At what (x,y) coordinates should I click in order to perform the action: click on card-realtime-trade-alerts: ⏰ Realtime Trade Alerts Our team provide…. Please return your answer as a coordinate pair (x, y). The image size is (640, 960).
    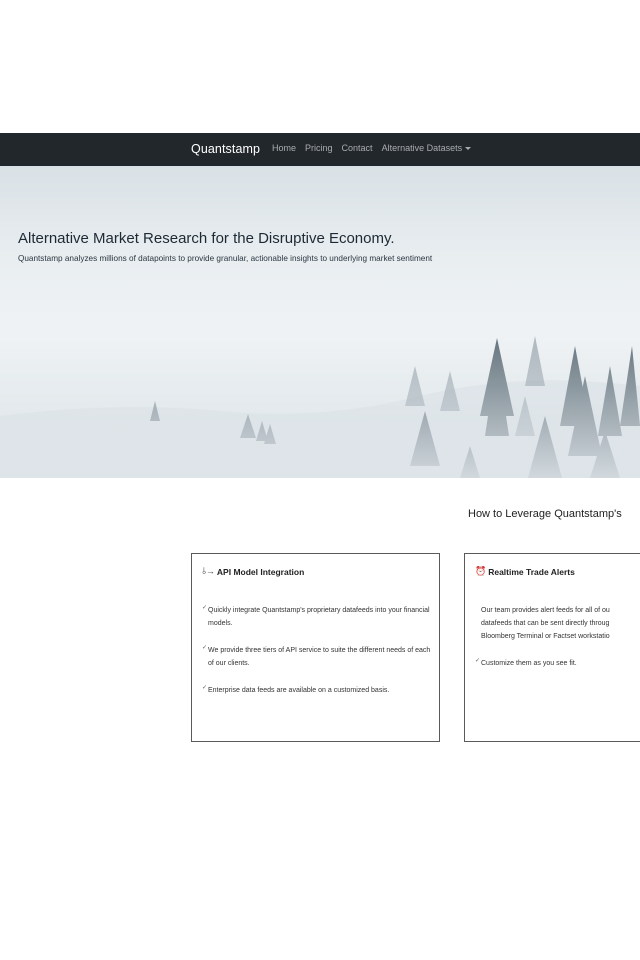
    Looking at the image, I should click on (552, 647).